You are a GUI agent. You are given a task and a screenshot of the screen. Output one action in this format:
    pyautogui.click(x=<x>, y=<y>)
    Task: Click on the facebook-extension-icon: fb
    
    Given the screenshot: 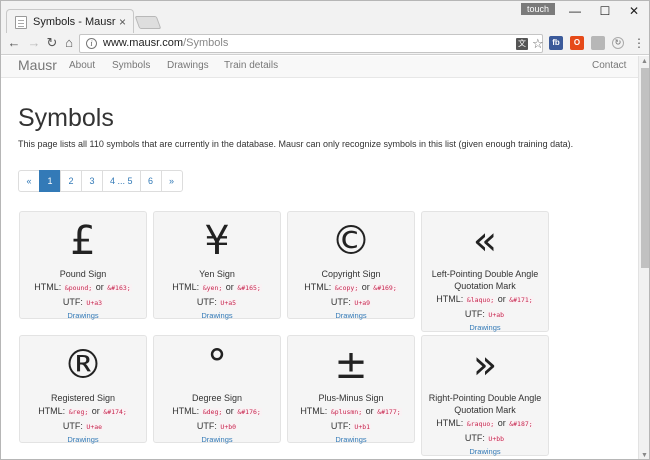 What is the action you would take?
    pyautogui.click(x=556, y=43)
    